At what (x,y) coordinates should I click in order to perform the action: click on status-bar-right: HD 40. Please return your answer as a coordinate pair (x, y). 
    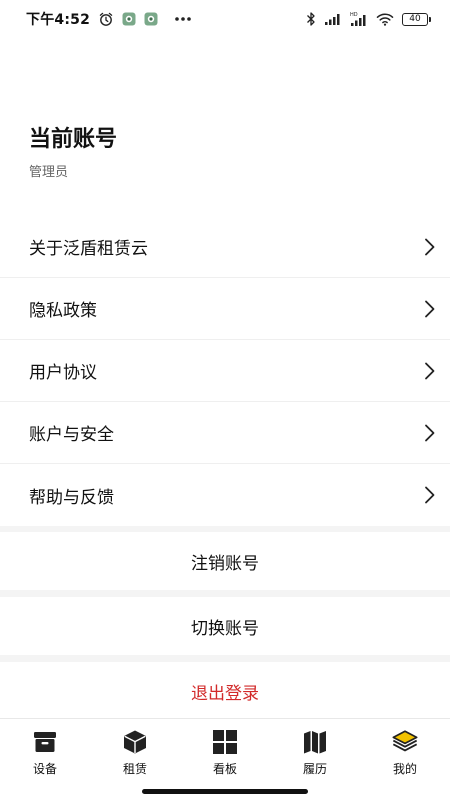
    Looking at the image, I should click on (368, 19).